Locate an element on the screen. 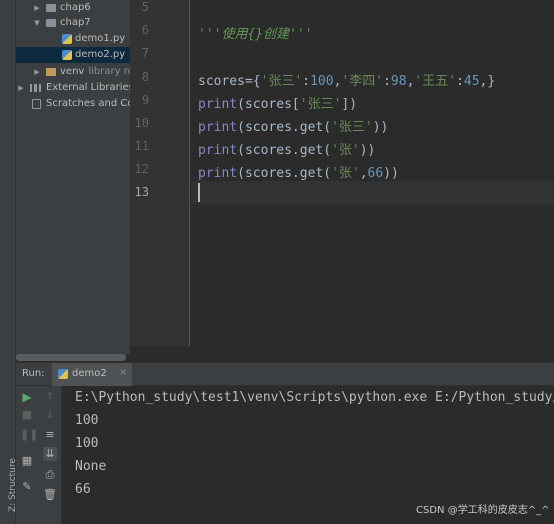  code-token: '王五' is located at coordinates (435, 81).